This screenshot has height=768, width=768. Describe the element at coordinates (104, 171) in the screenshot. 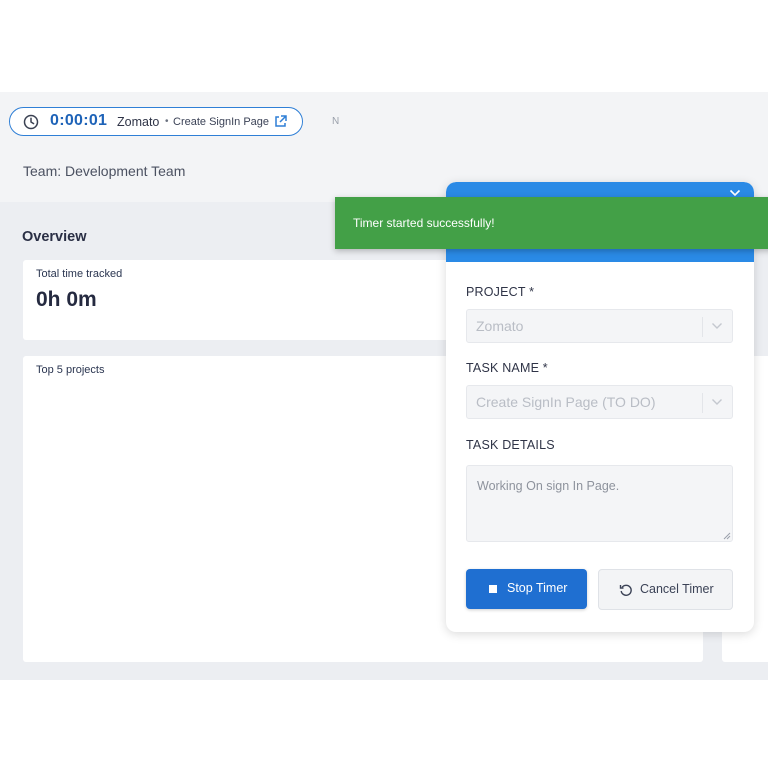

I see `team-name: Team: Development Team` at that location.